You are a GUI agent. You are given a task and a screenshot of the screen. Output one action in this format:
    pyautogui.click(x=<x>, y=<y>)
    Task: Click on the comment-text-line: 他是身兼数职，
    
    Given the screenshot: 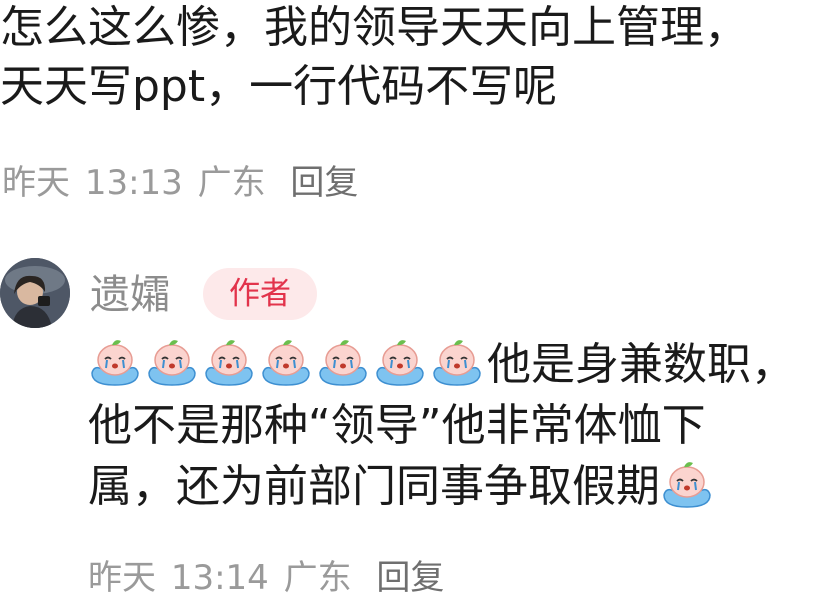 What is the action you would take?
    pyautogui.click(x=458, y=364)
    